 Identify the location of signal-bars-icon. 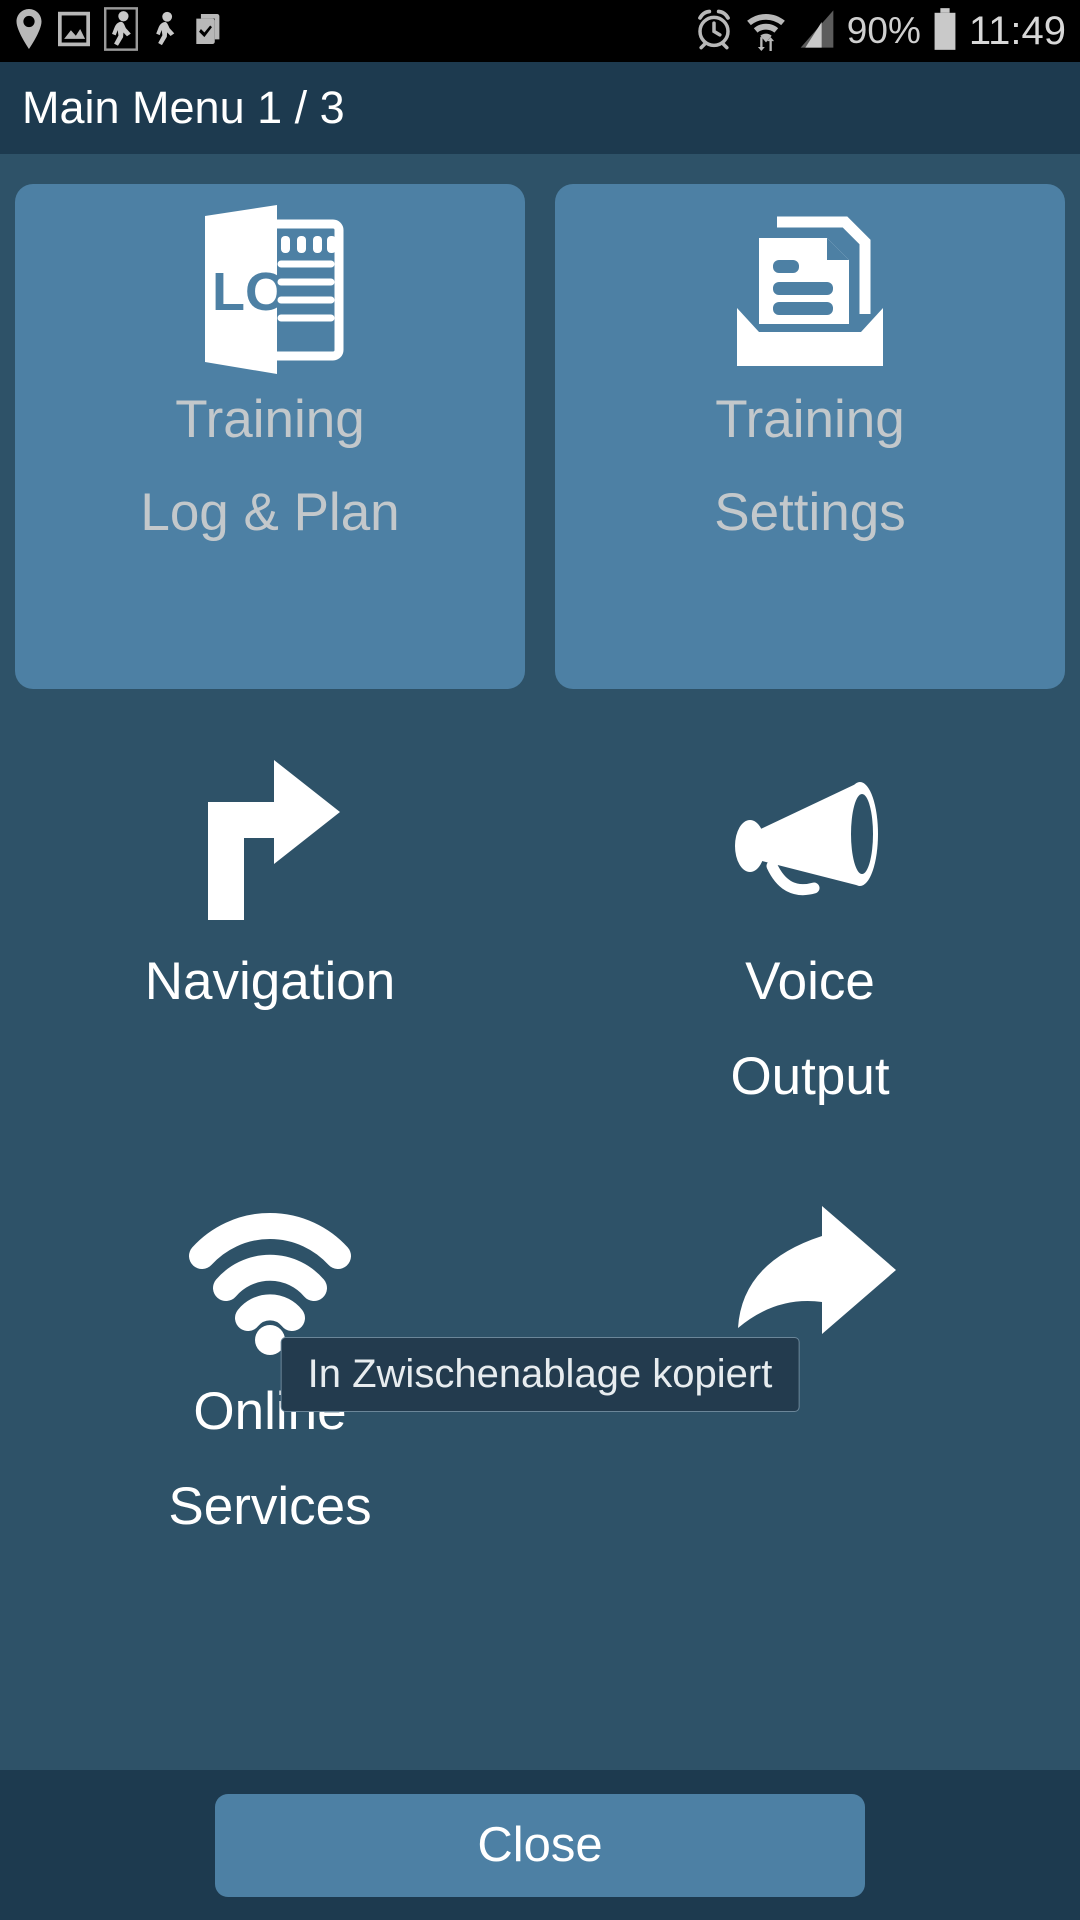
(817, 31).